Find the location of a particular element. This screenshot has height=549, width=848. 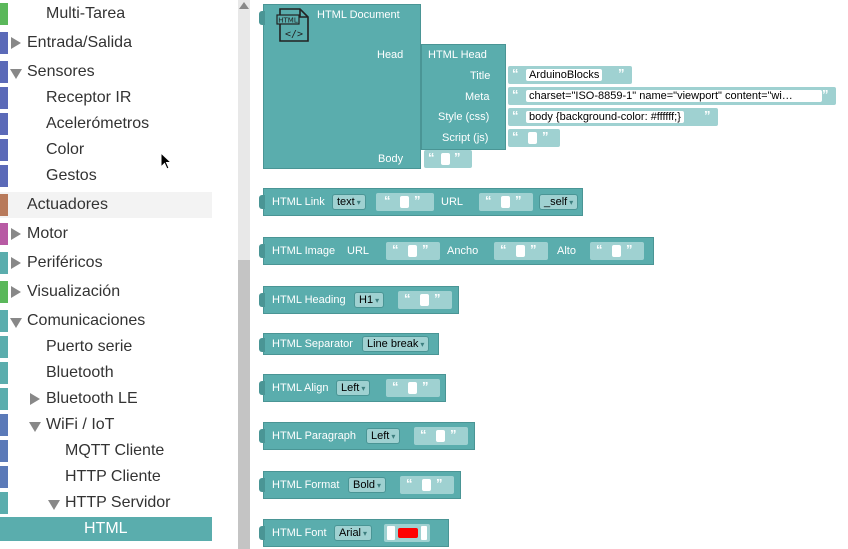

heading-text-input: “ ” is located at coordinates (425, 300).